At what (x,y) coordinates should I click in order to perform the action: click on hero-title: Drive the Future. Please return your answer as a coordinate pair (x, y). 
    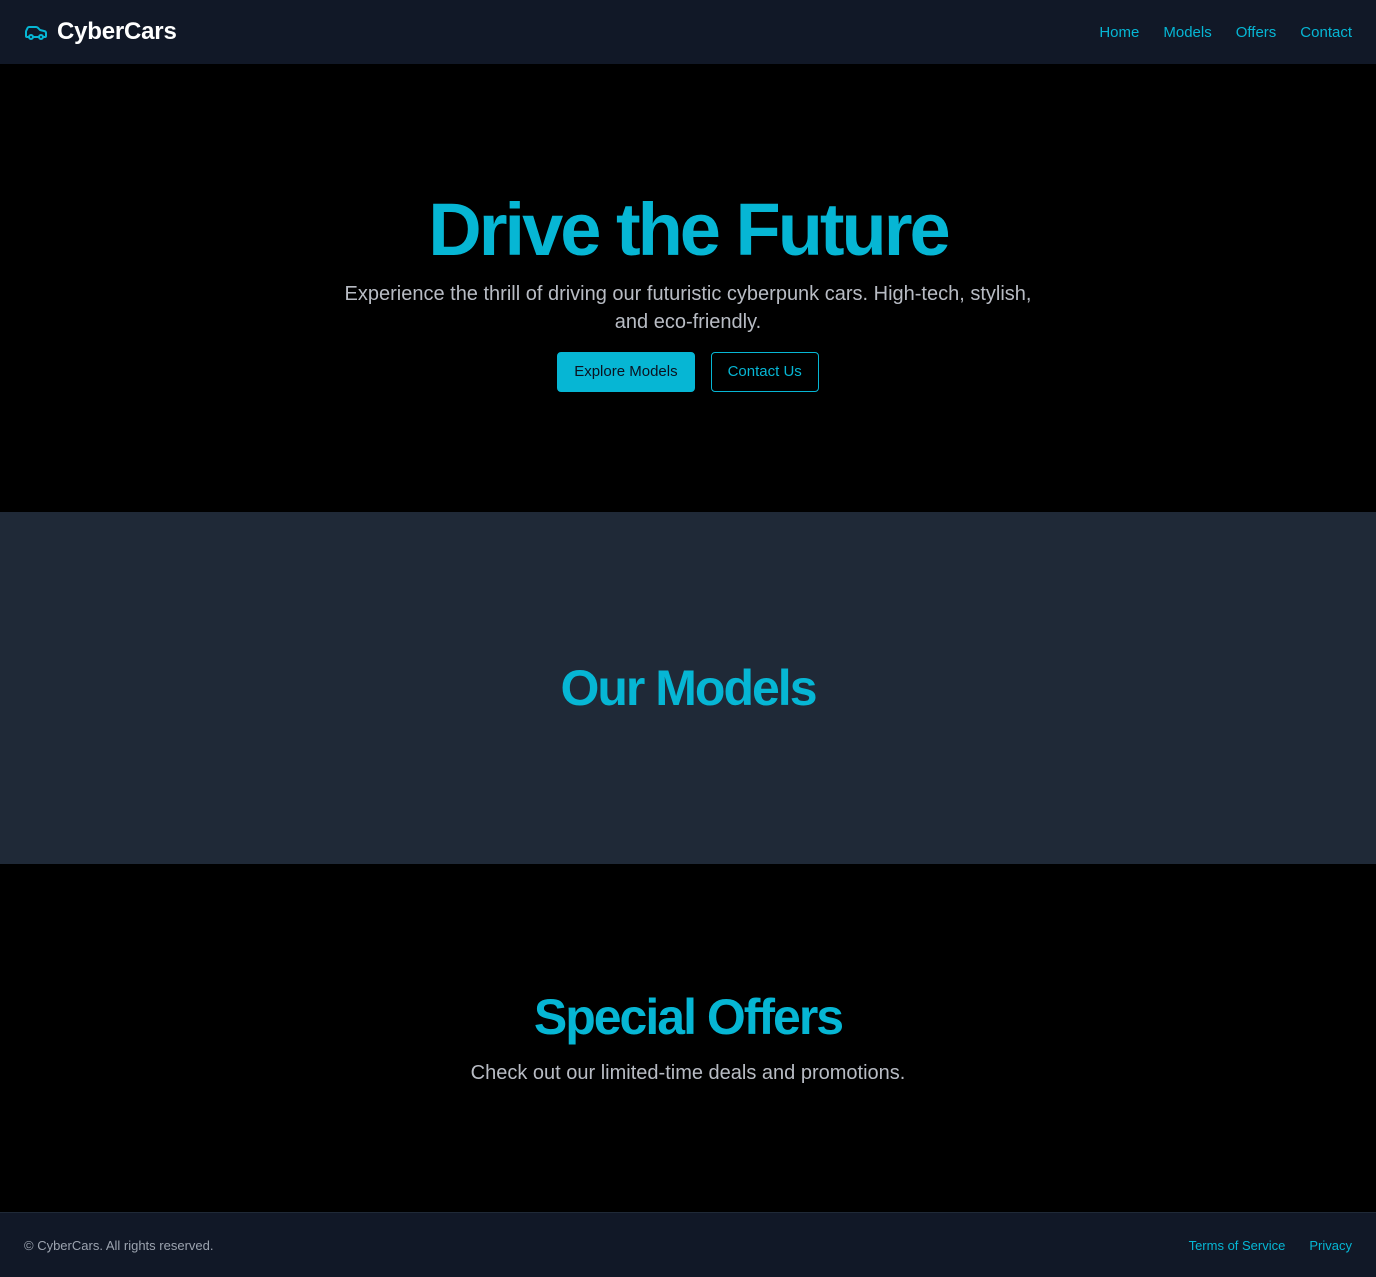
    Looking at the image, I should click on (689, 229).